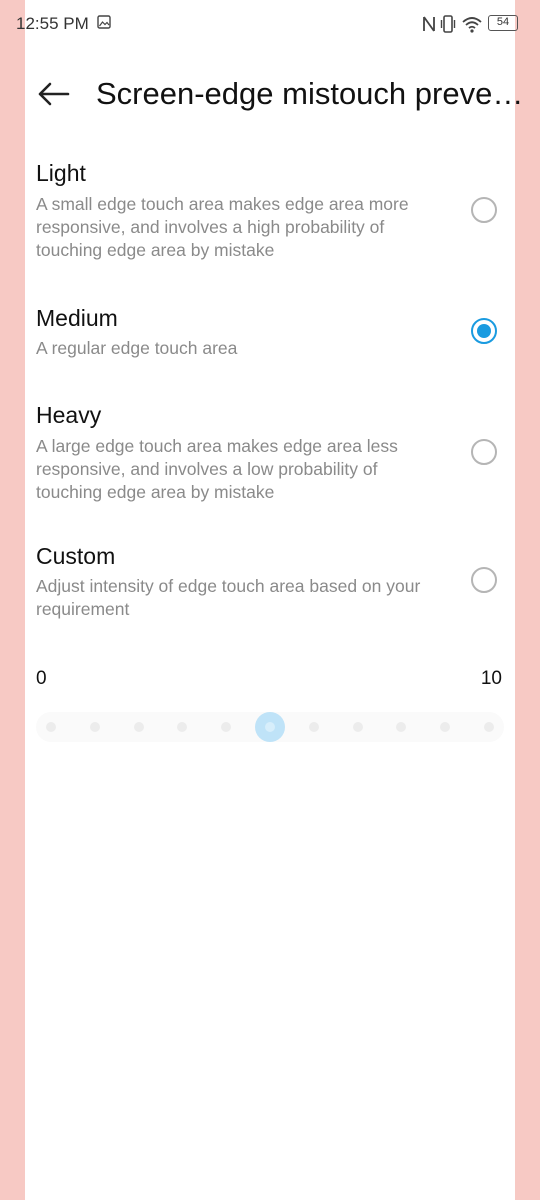  What do you see at coordinates (54, 94) in the screenshot?
I see `back-arrow-icon` at bounding box center [54, 94].